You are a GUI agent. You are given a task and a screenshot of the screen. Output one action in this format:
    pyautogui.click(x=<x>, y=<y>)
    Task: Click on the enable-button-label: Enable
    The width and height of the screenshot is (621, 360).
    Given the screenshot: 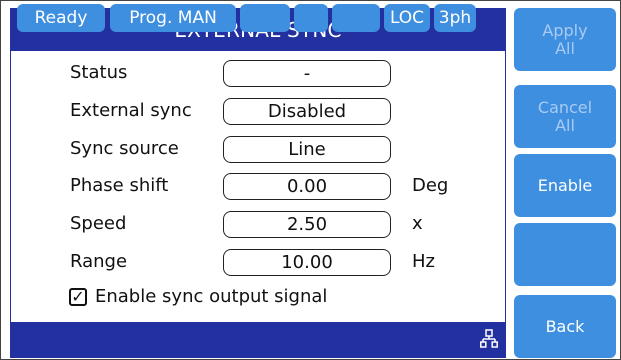 What is the action you would take?
    pyautogui.click(x=565, y=185)
    